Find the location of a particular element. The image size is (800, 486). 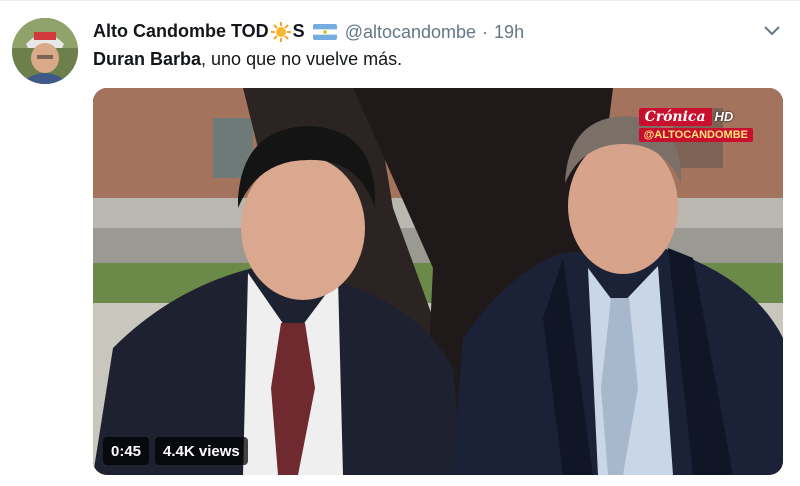

watermark-brand: Crónica is located at coordinates (675, 117).